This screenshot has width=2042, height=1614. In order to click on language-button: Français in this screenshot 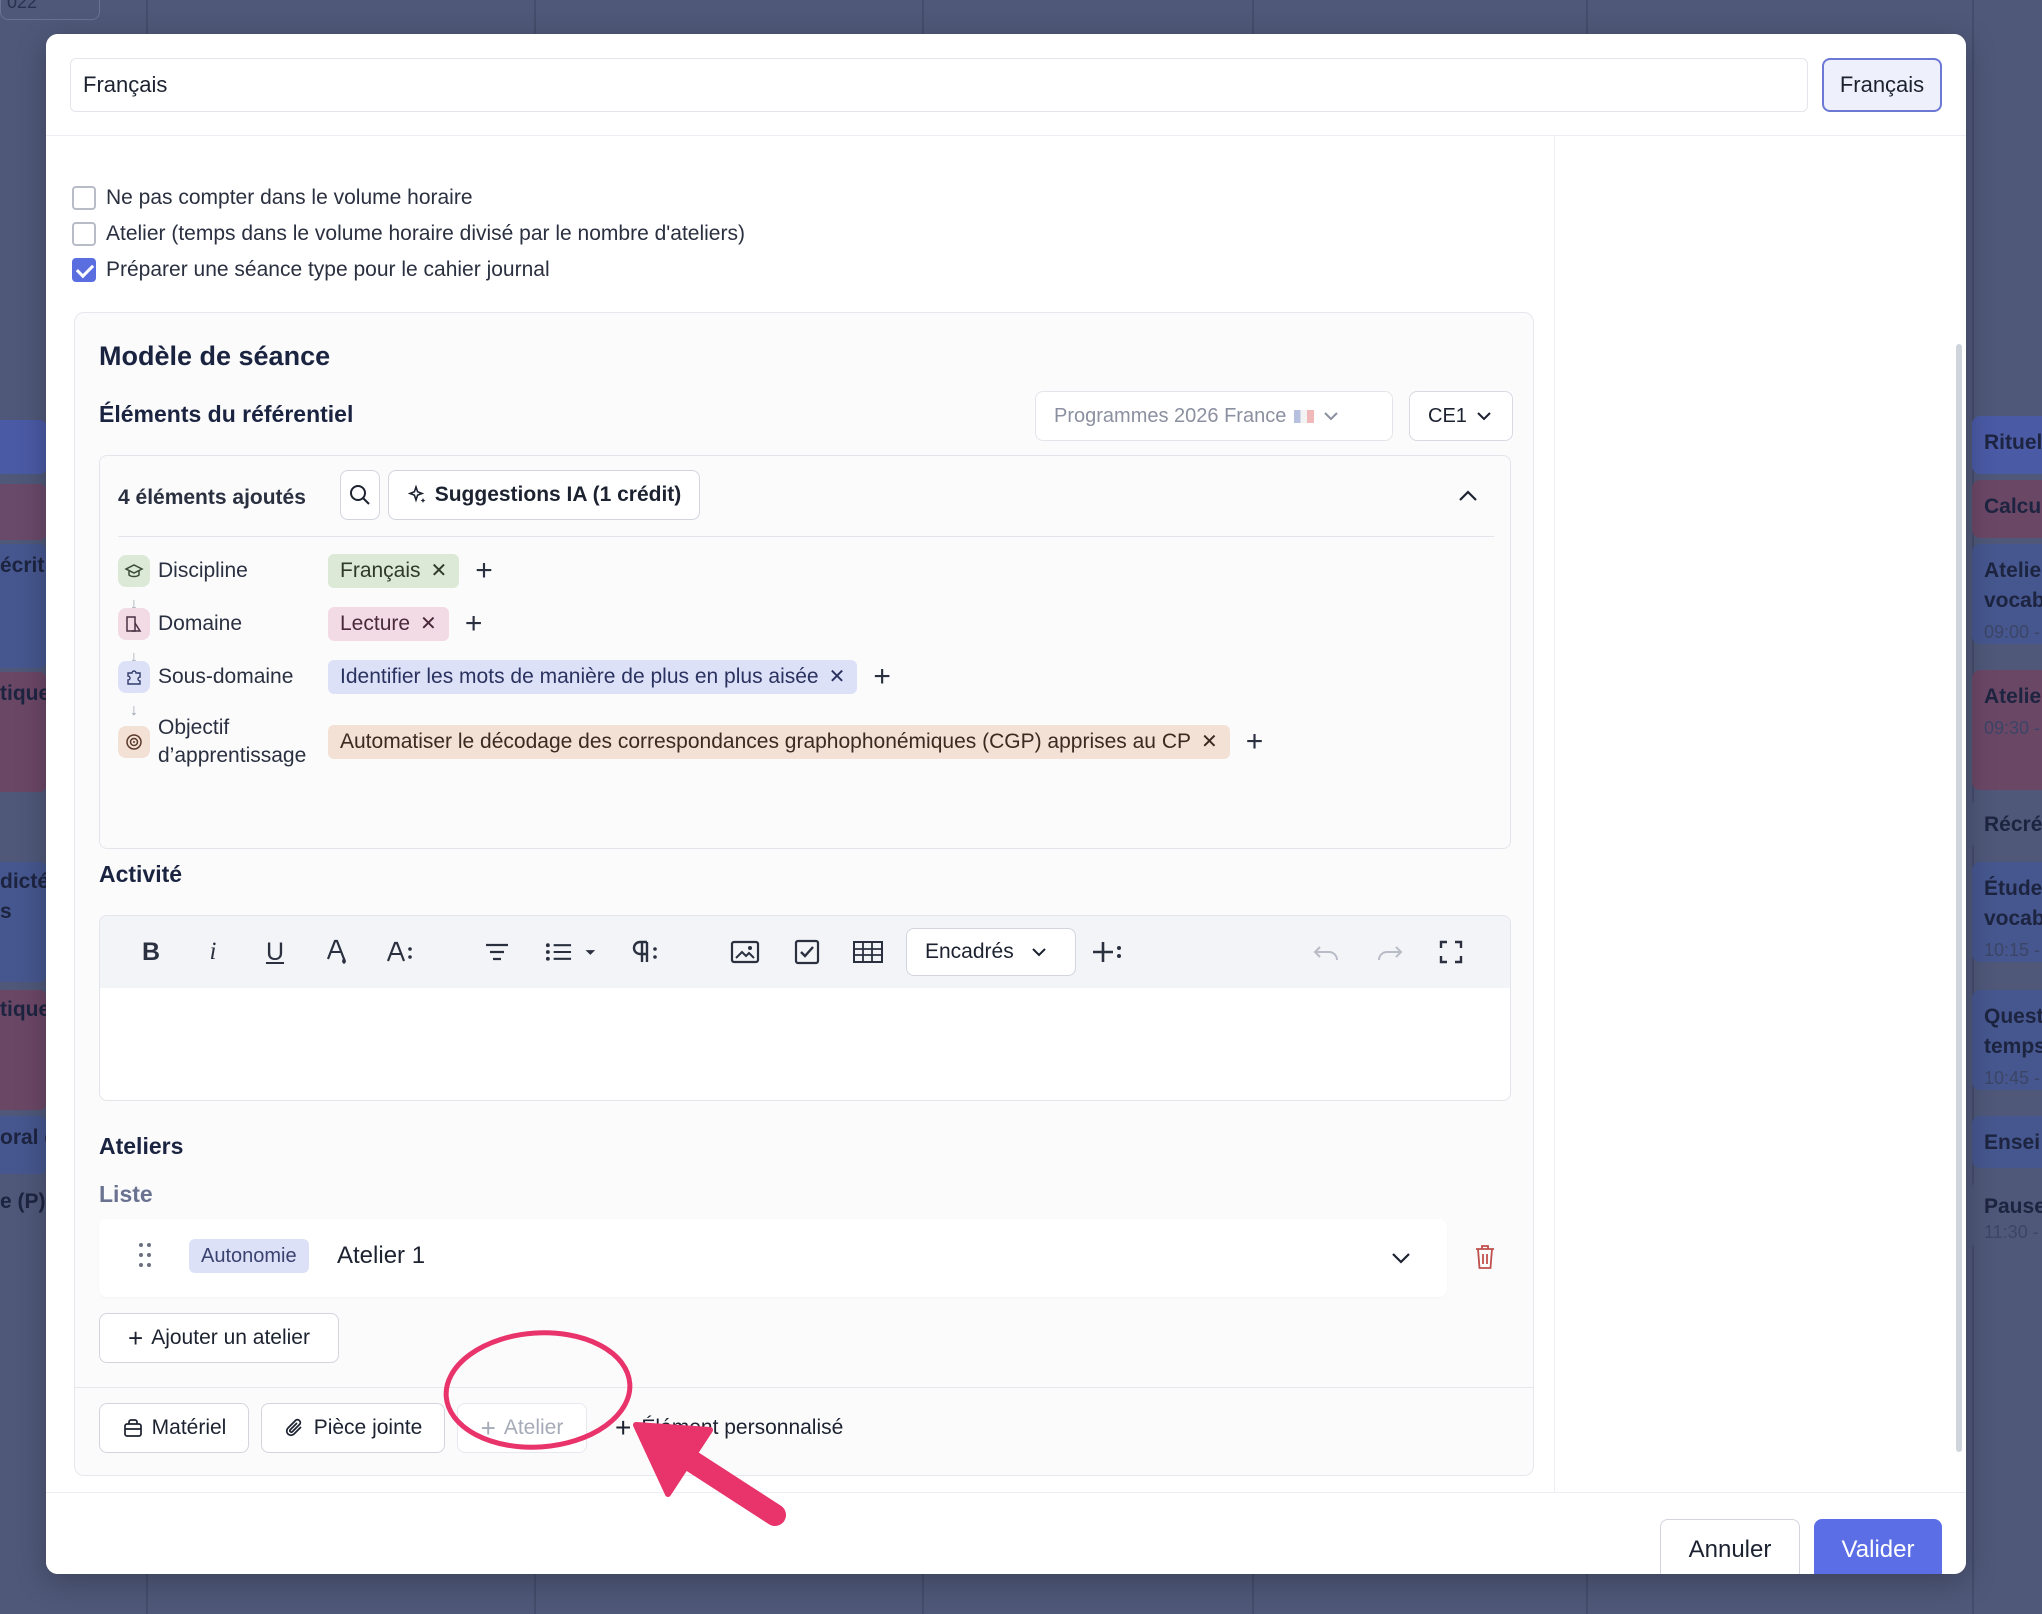, I will do `click(1882, 85)`.